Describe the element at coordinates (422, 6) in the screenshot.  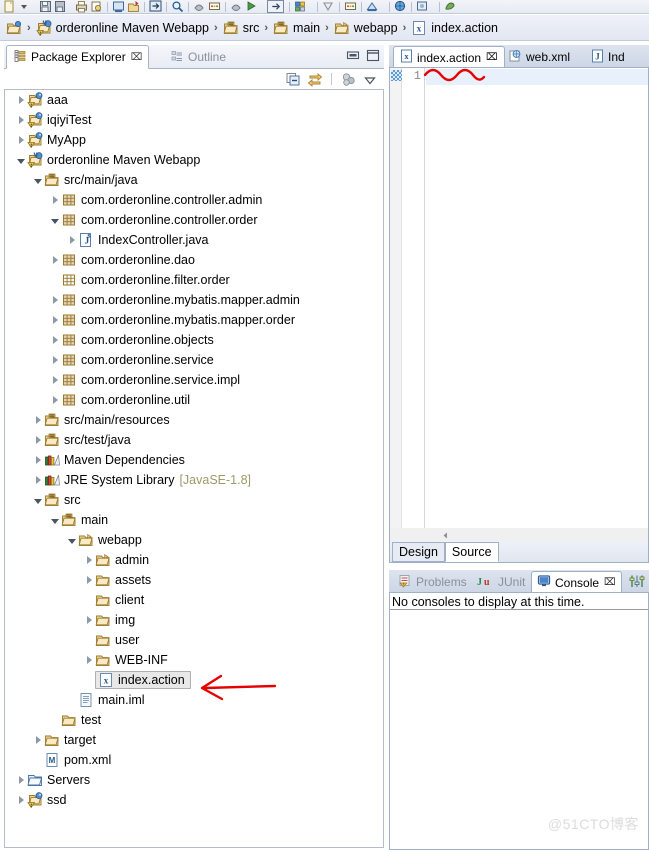
I see `toggle-breadcrumb-icon` at that location.